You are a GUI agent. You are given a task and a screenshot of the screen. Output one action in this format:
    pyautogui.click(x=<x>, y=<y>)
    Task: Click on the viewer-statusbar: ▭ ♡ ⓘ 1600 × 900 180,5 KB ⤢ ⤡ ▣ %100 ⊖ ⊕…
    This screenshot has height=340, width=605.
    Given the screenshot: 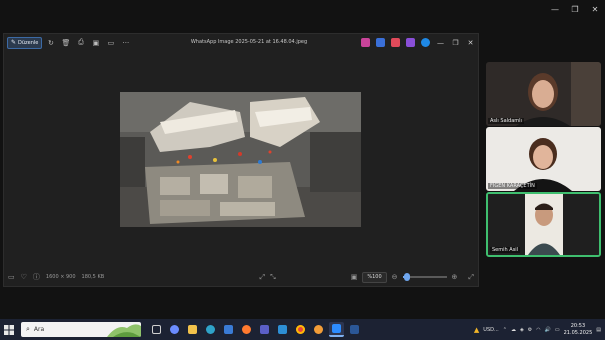 What is the action you would take?
    pyautogui.click(x=241, y=277)
    